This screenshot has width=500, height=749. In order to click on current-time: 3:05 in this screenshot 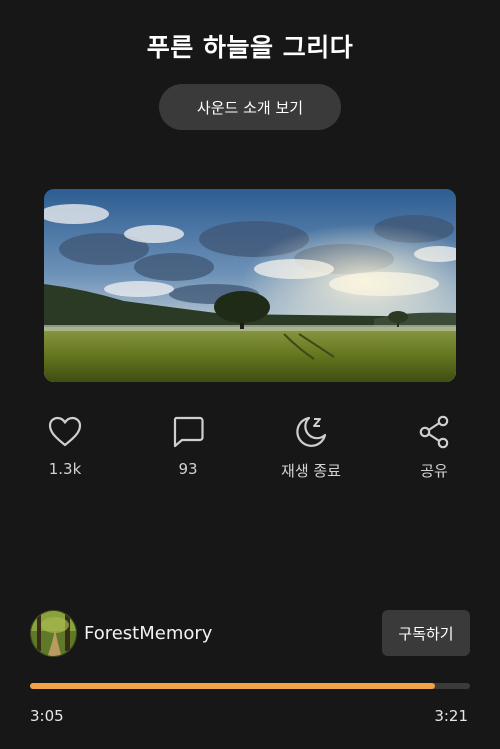, I will do `click(47, 716)`.